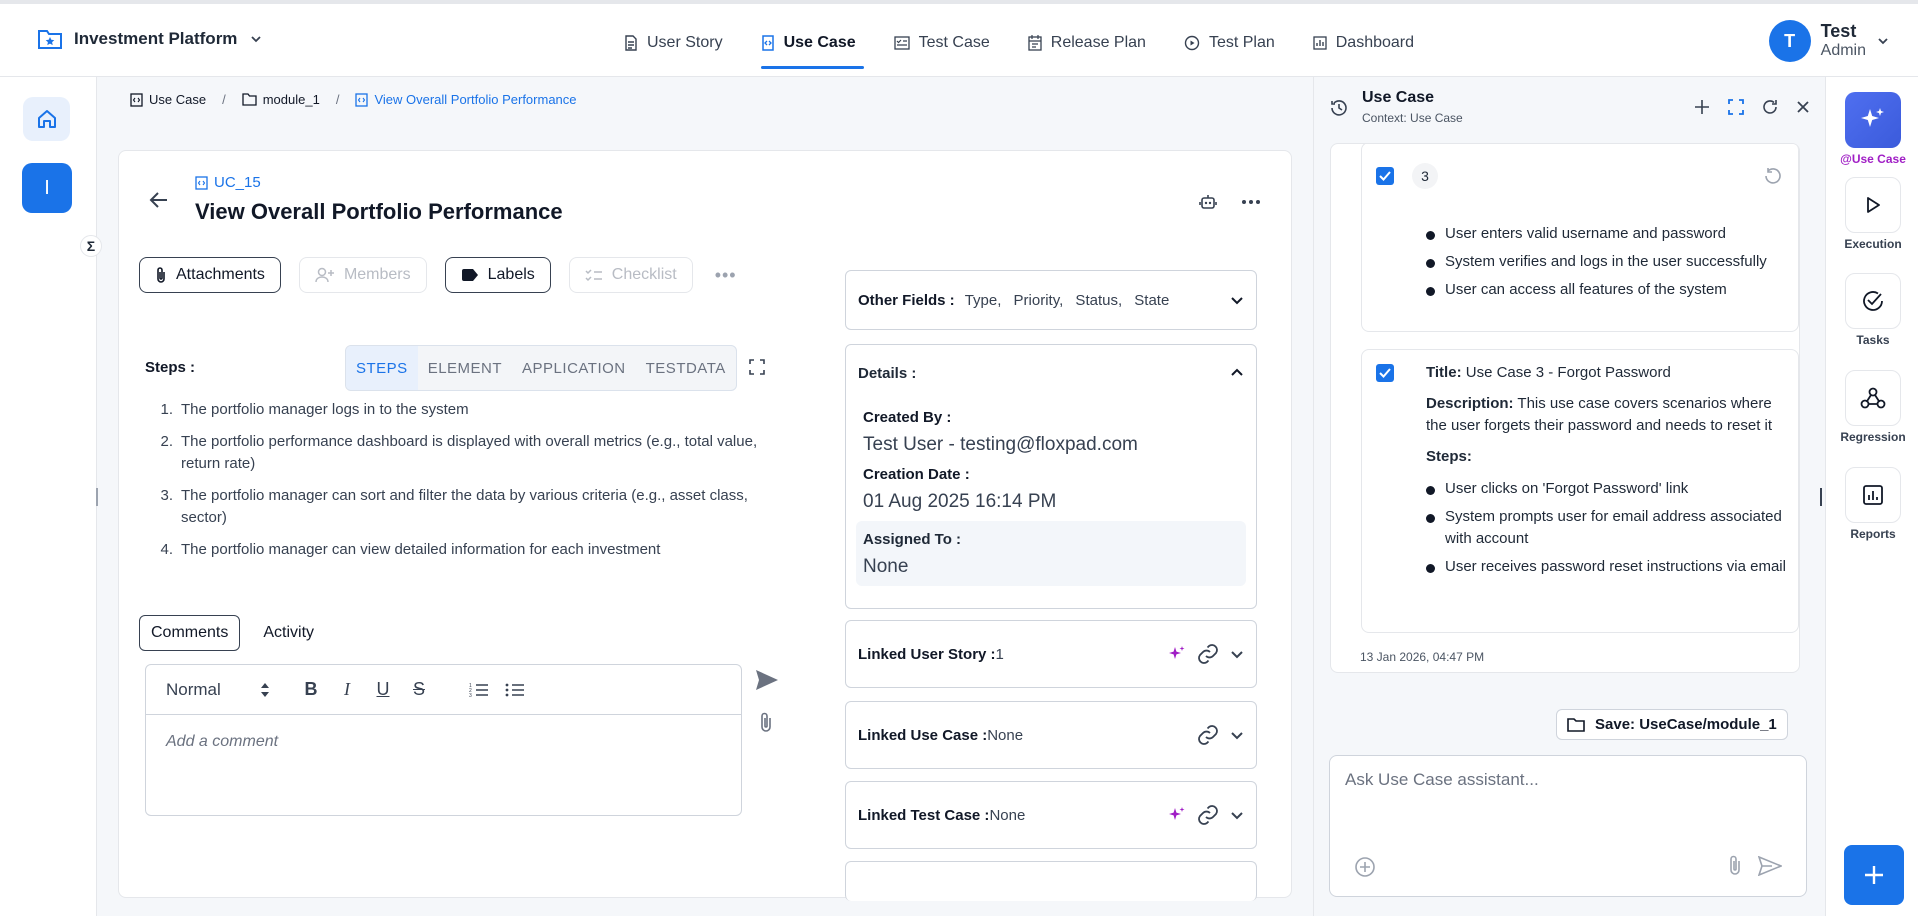  I want to click on assigned-to-field: Assigned To : None, so click(1051, 553).